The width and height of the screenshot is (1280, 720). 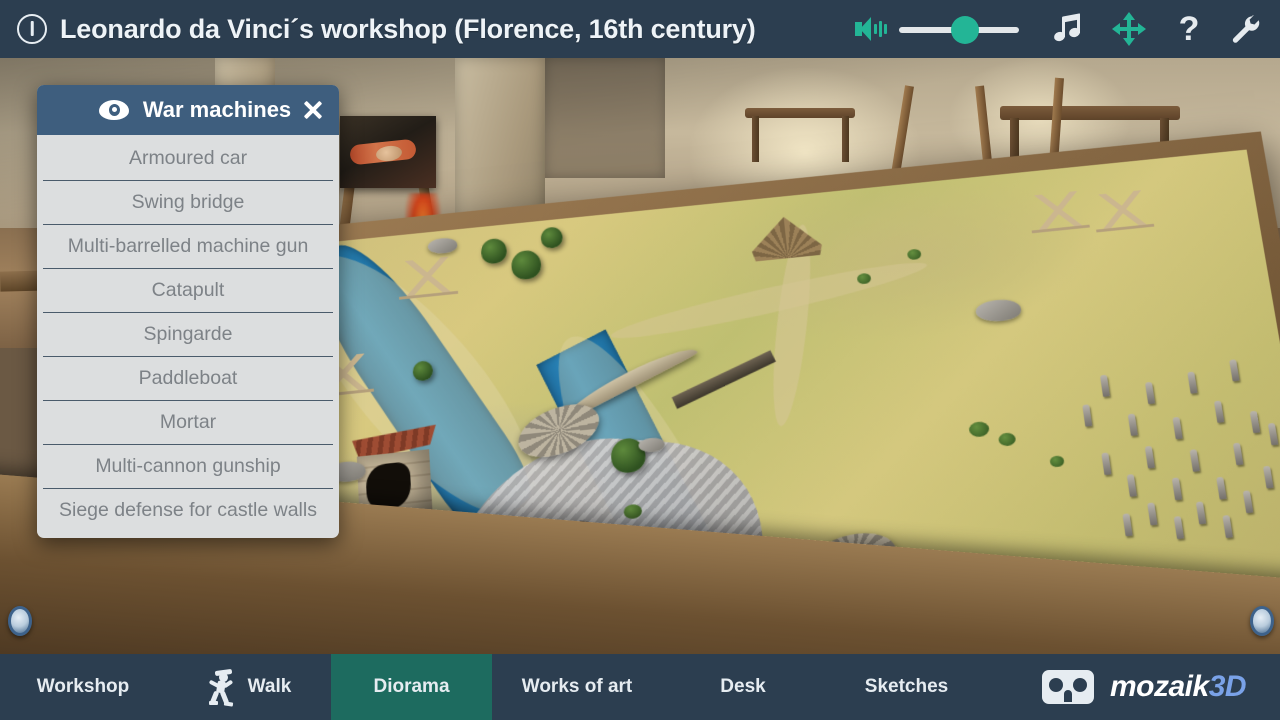 What do you see at coordinates (188, 423) in the screenshot?
I see `list-item: Mortar` at bounding box center [188, 423].